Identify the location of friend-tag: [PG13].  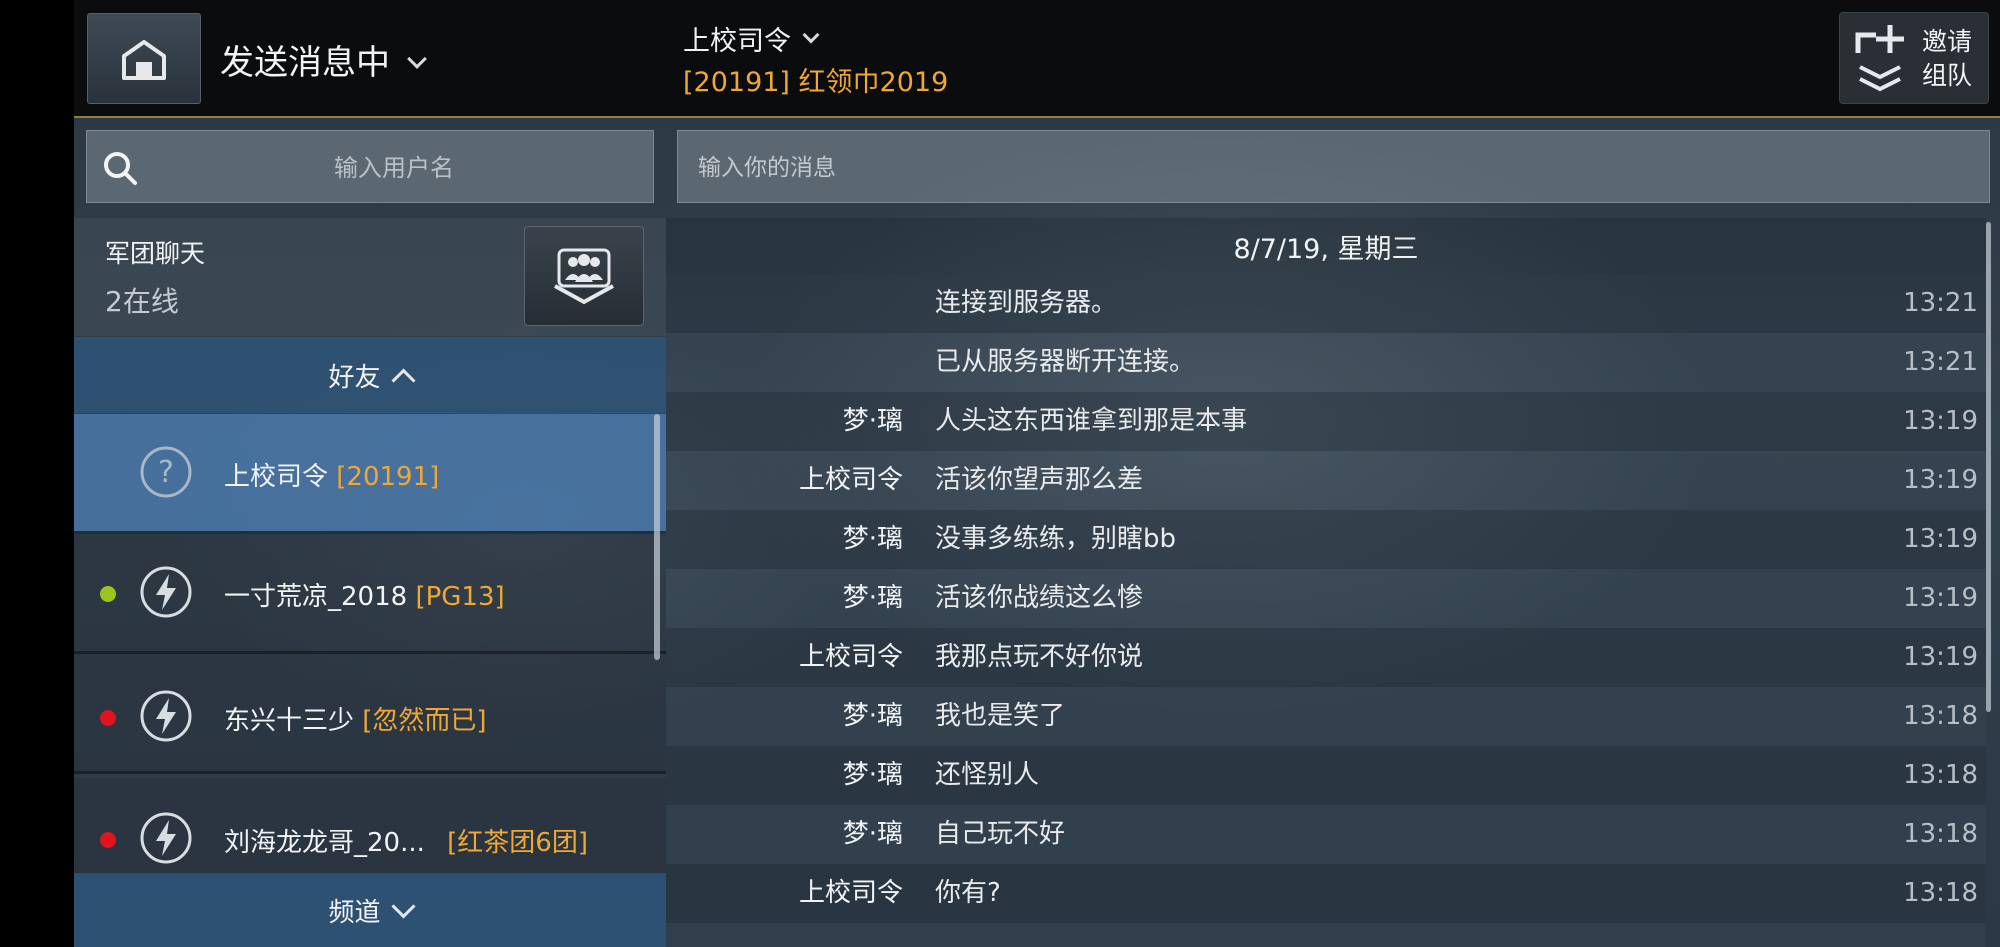
(460, 597).